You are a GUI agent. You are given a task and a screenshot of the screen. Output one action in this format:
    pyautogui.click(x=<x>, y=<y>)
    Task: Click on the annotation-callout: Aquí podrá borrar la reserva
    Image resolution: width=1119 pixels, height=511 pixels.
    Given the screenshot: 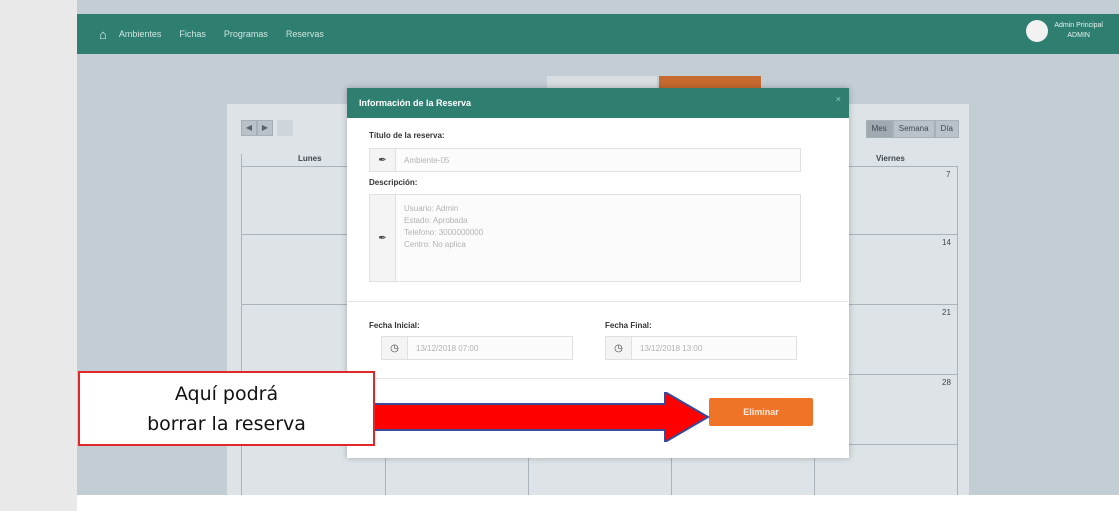 What is the action you would take?
    pyautogui.click(x=226, y=408)
    